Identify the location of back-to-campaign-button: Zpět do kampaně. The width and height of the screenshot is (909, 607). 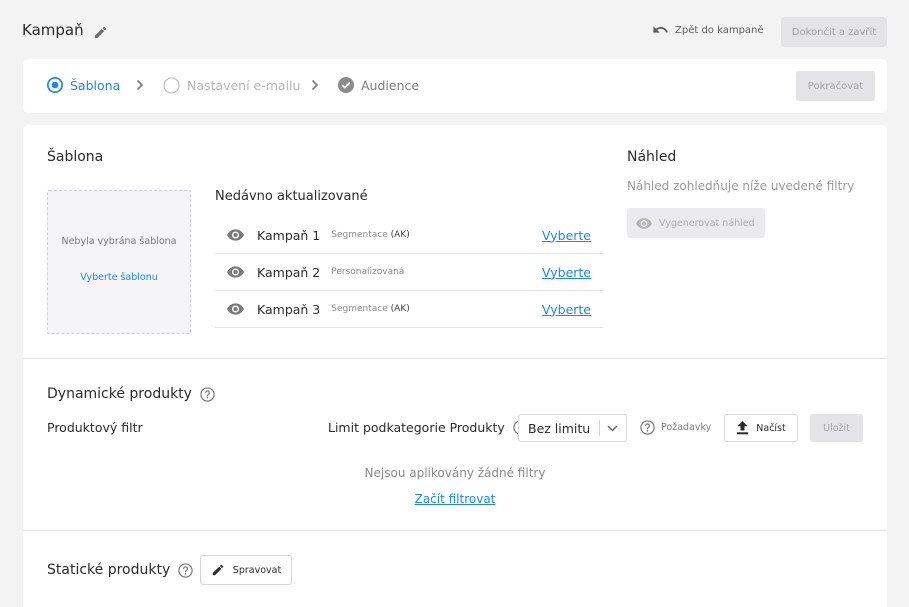
(708, 30).